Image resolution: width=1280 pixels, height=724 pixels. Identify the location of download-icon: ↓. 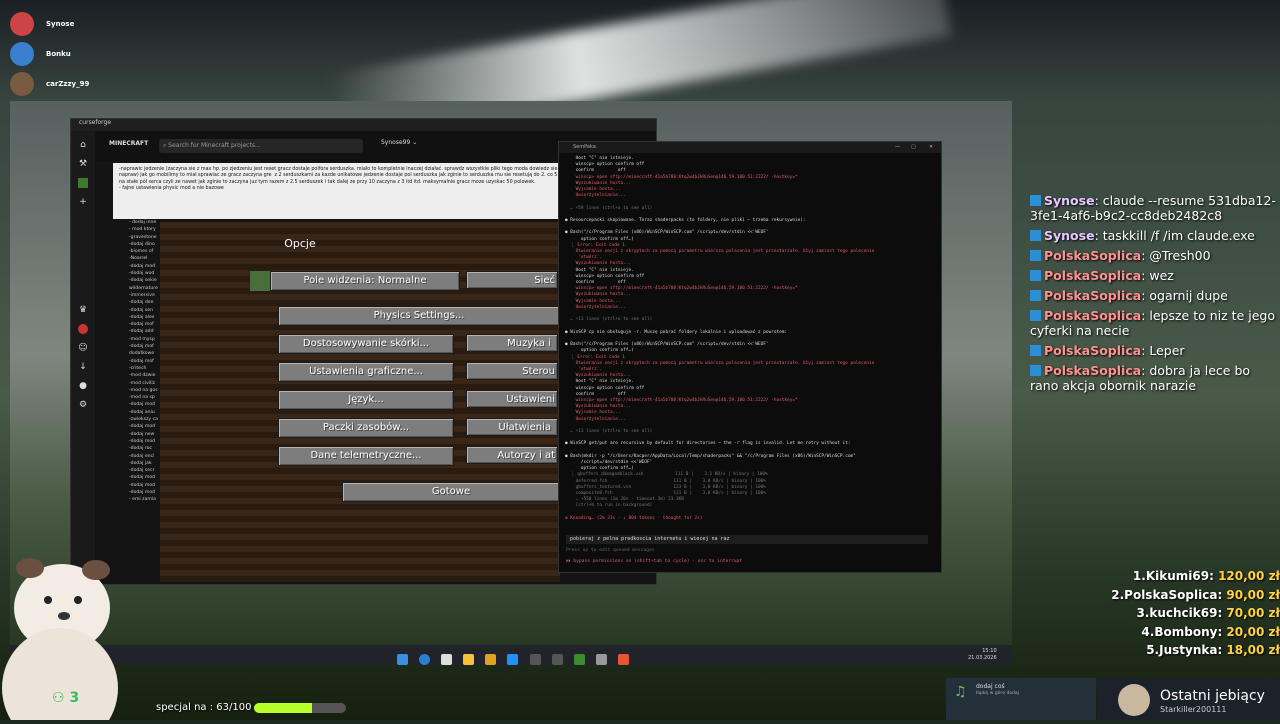
(83, 367).